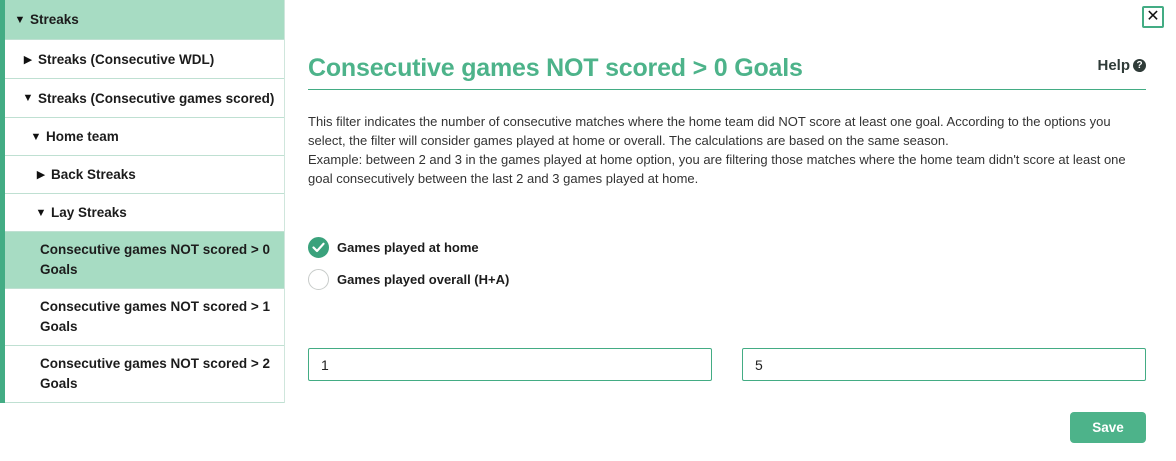  I want to click on range-inputs, so click(727, 364).